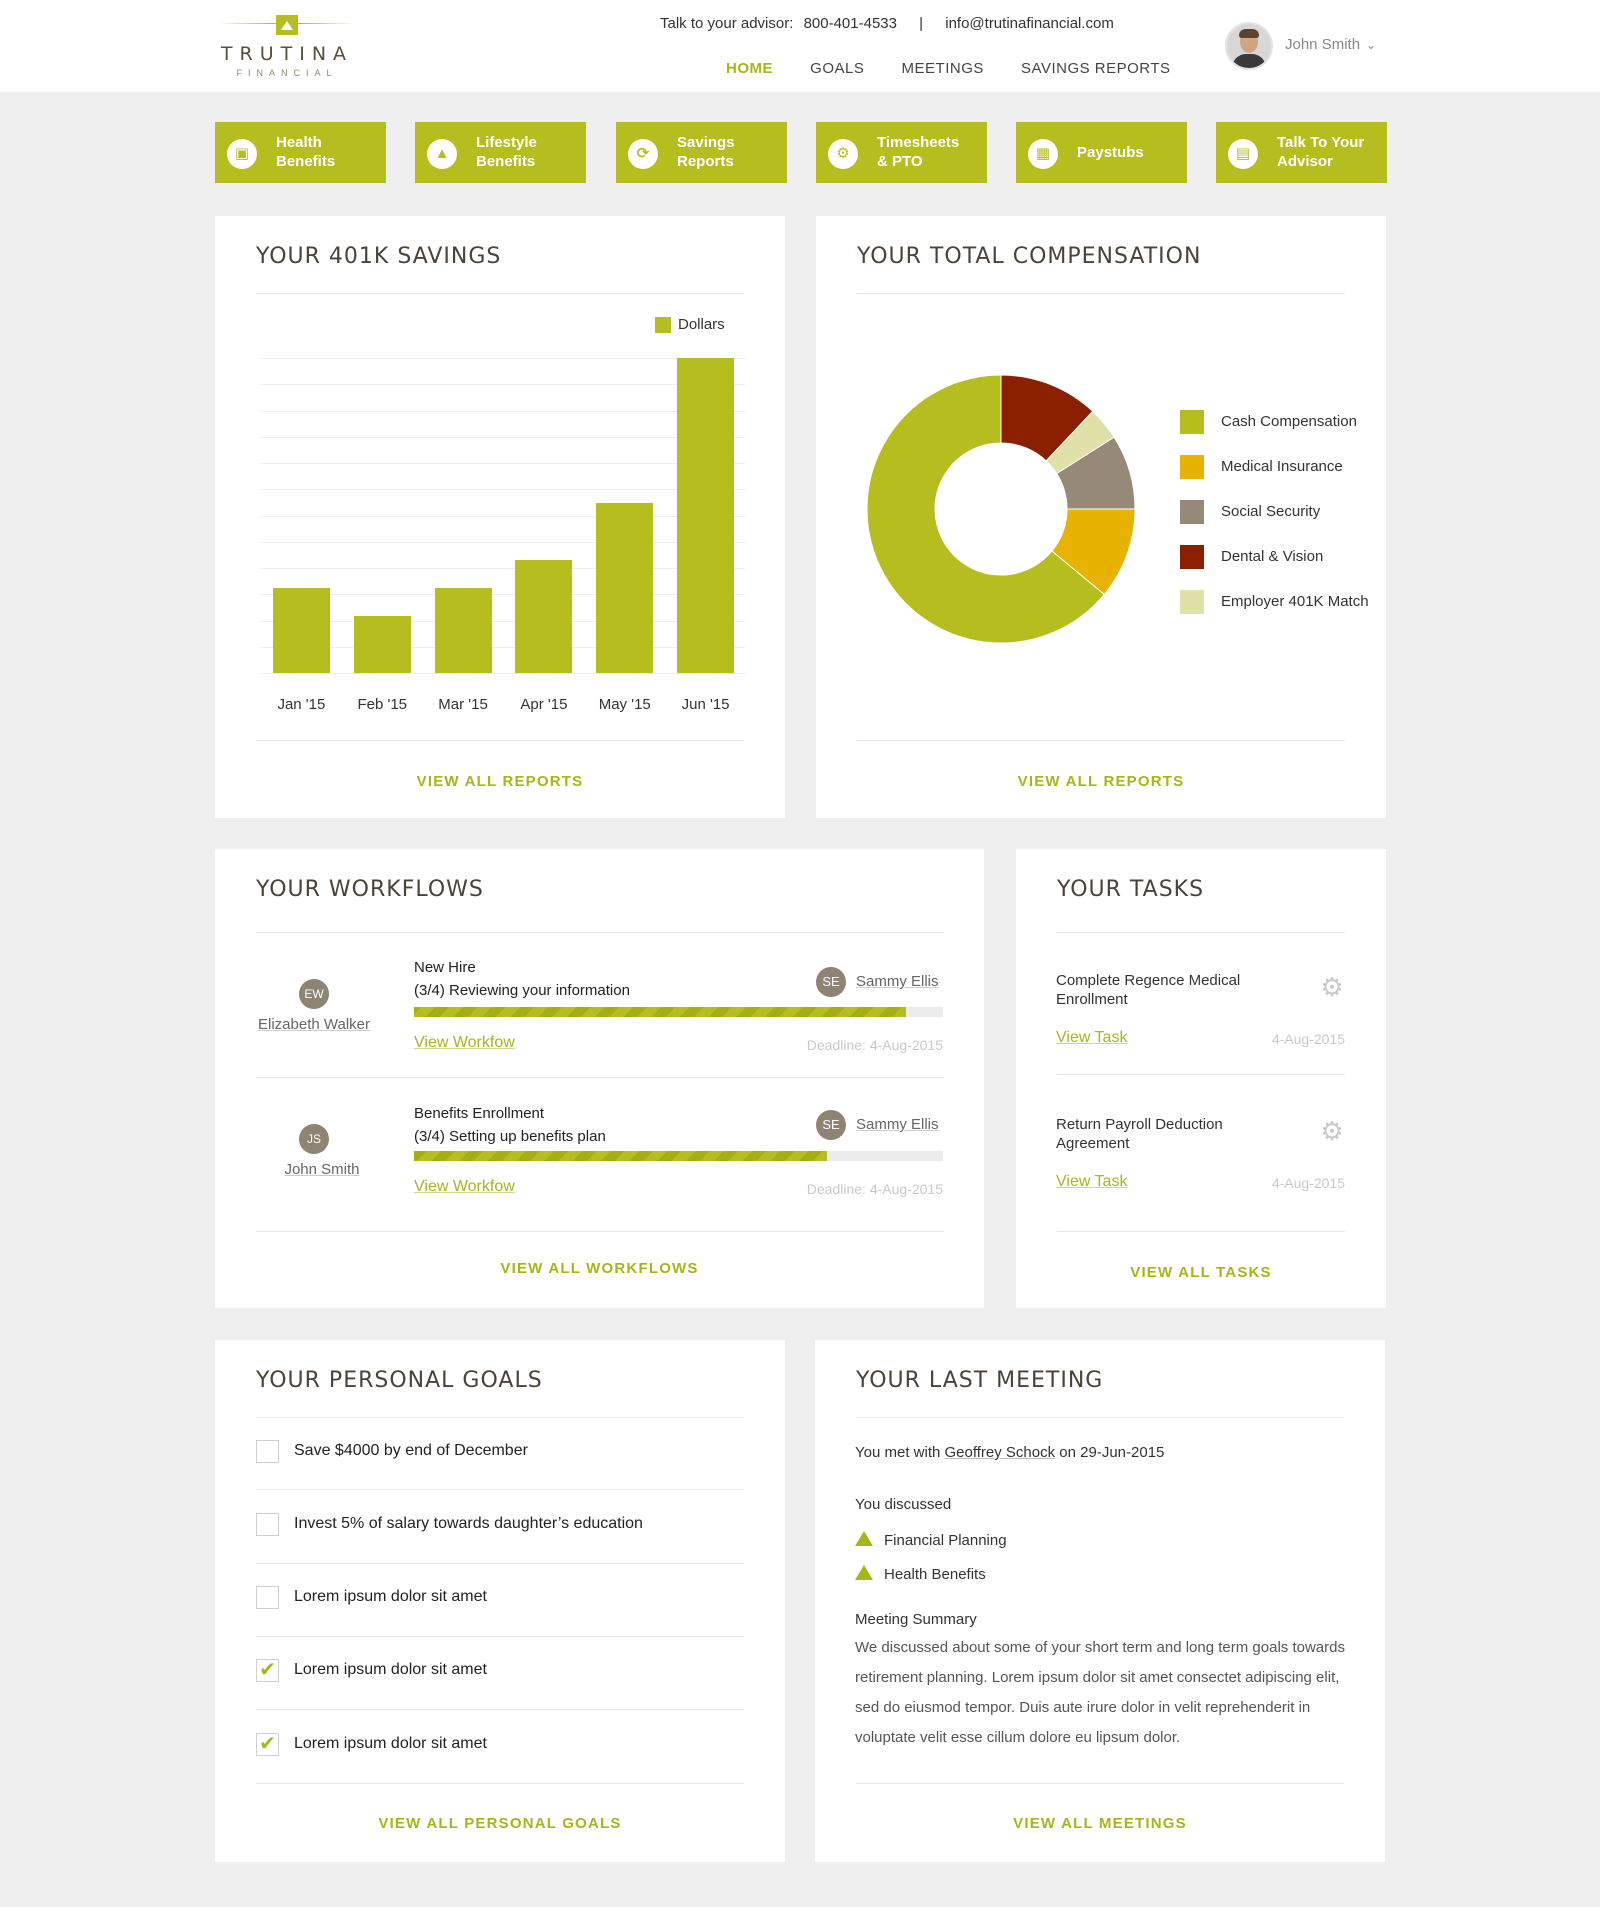 This screenshot has width=1600, height=1907. Describe the element at coordinates (242, 154) in the screenshot. I see `chat-icon: ▣` at that location.